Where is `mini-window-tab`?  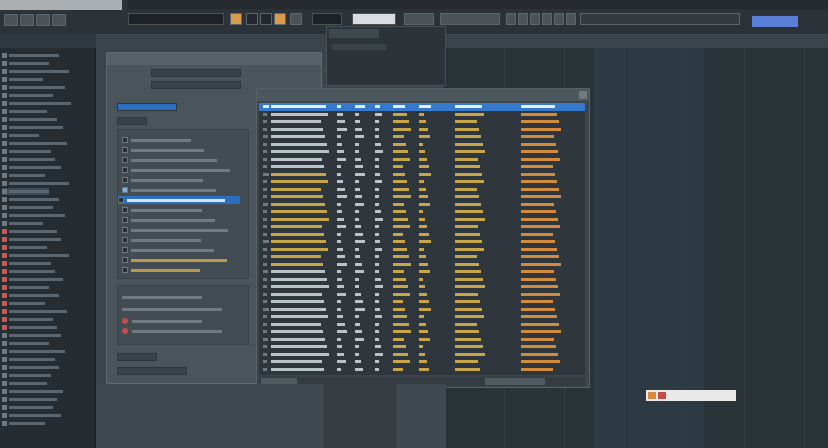
mini-window-tab is located at coordinates (354, 33).